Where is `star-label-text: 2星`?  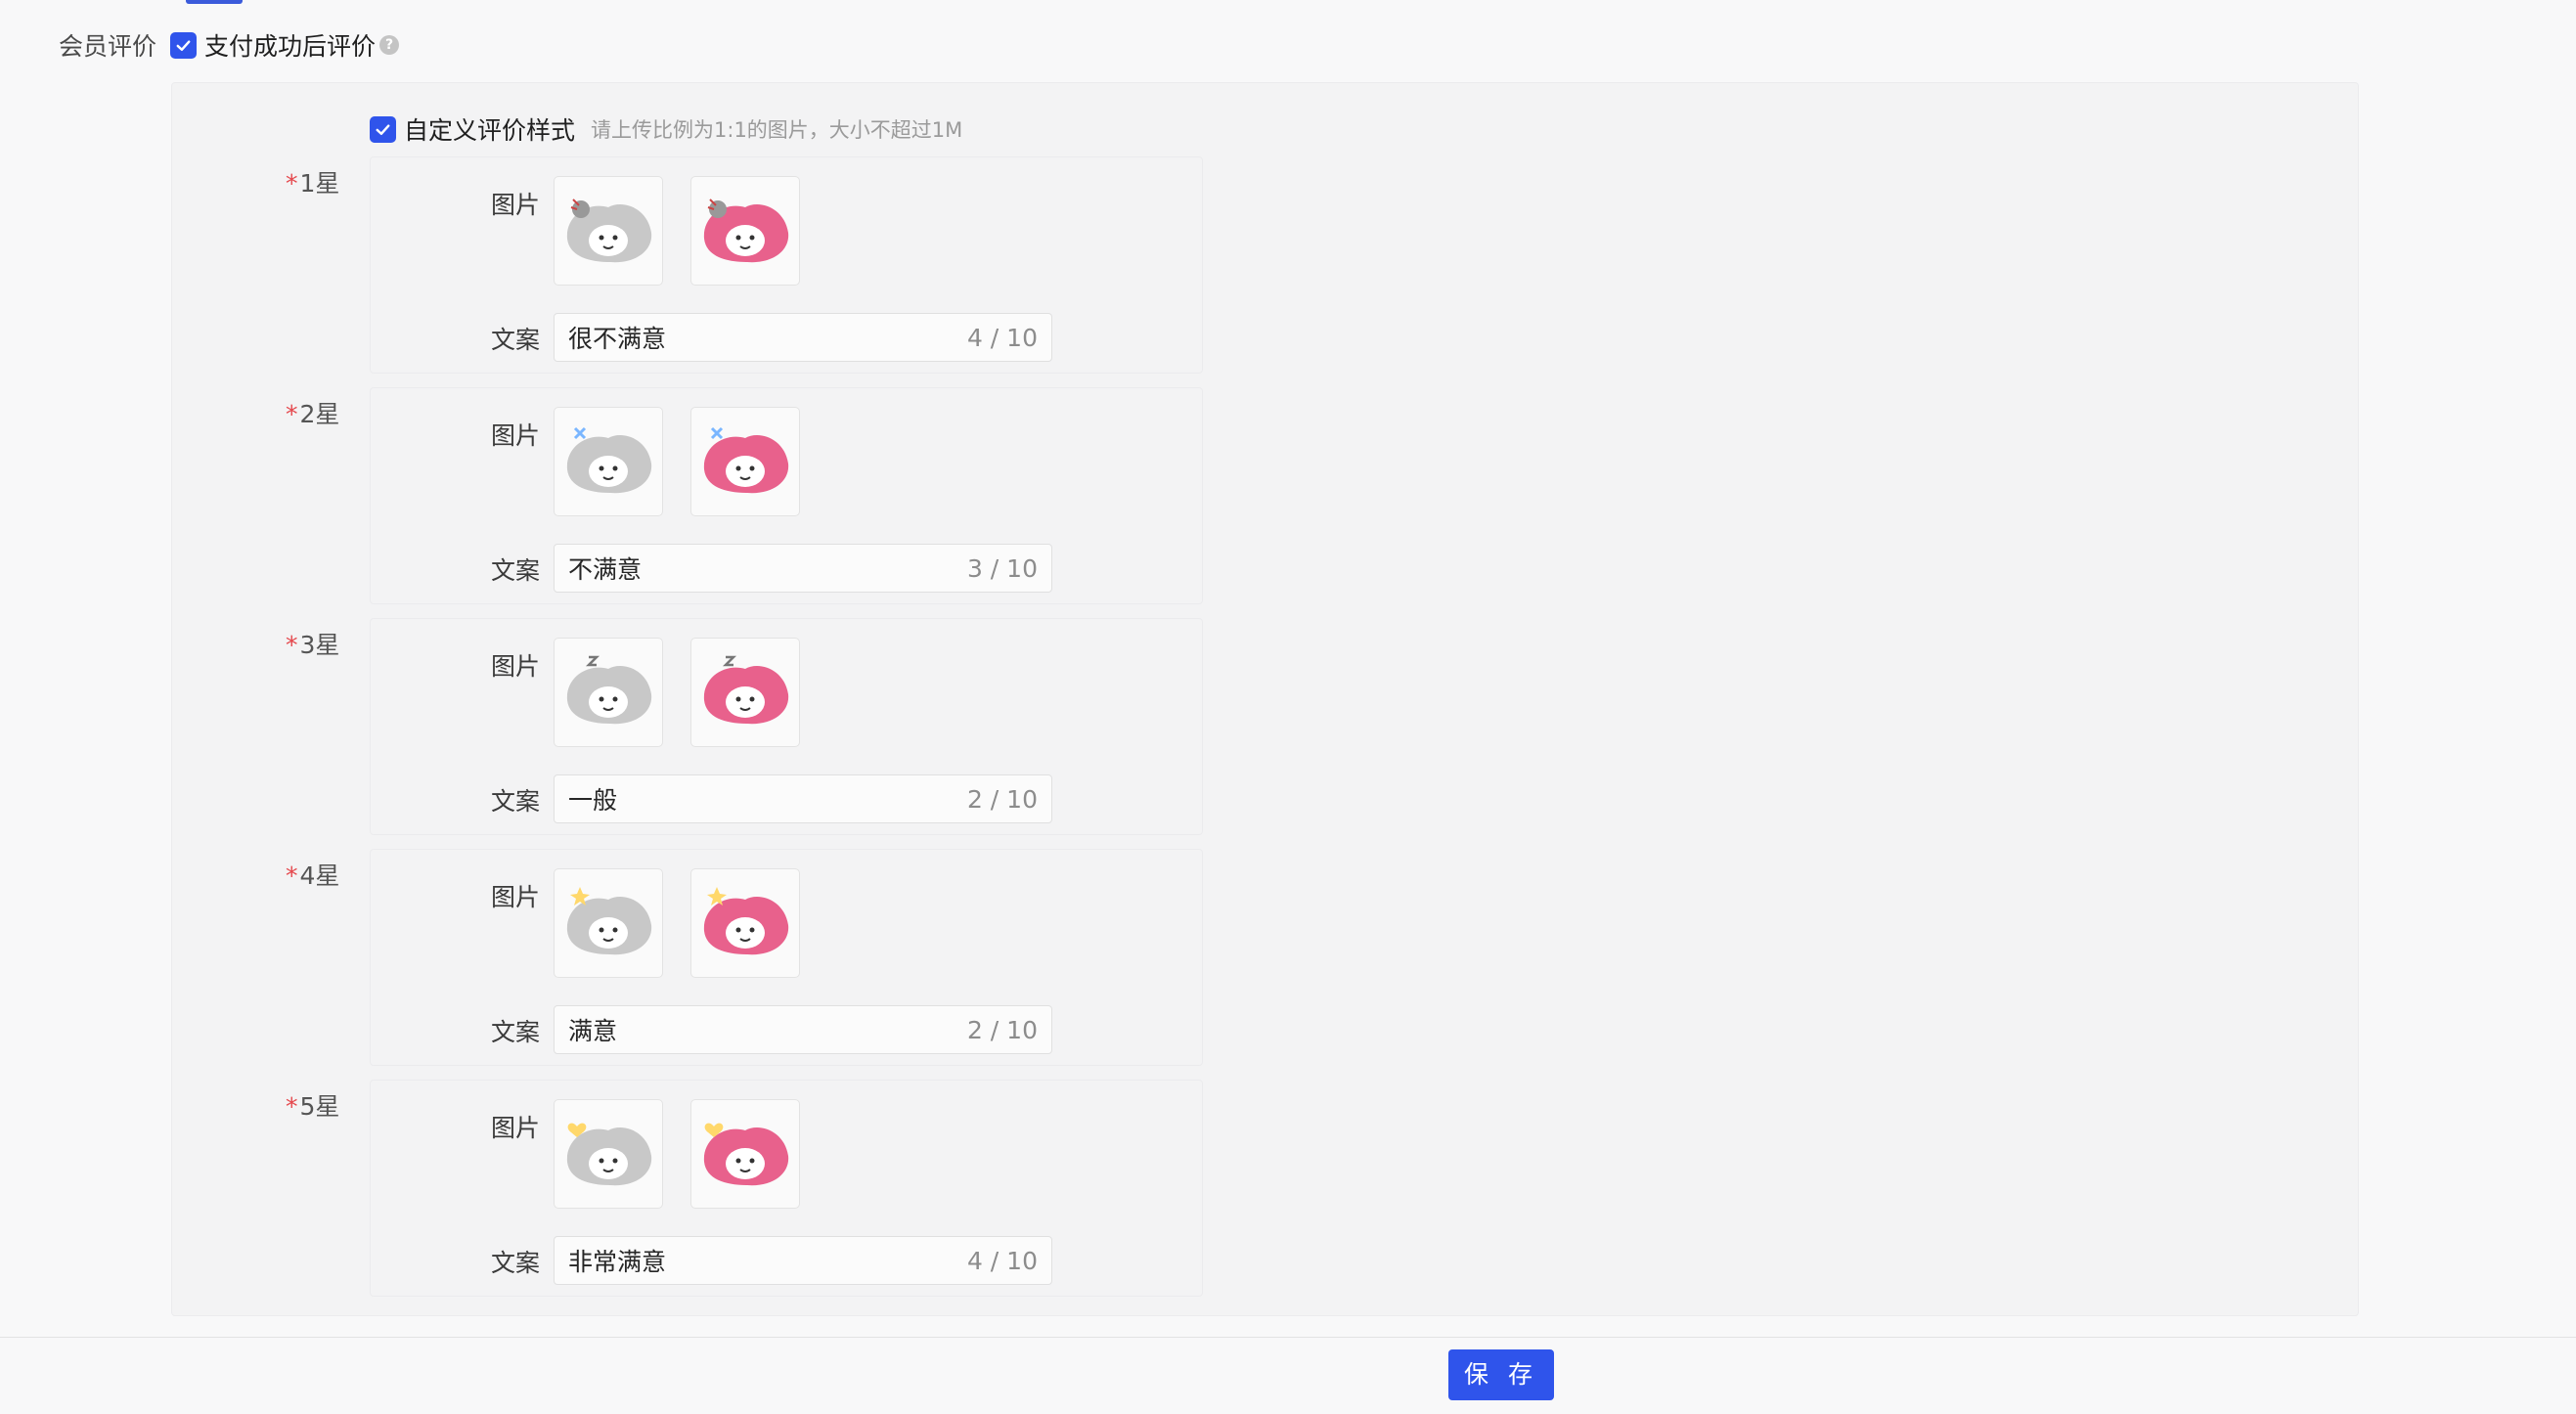 star-label-text: 2星 is located at coordinates (319, 414).